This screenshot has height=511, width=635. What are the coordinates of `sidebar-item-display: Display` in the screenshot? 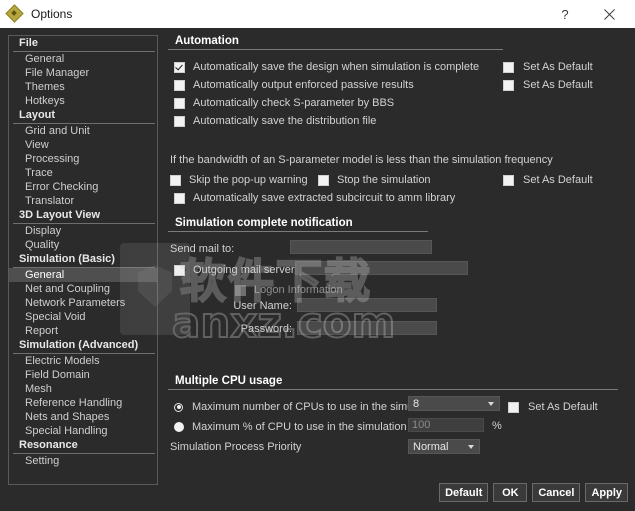 It's located at (83, 231).